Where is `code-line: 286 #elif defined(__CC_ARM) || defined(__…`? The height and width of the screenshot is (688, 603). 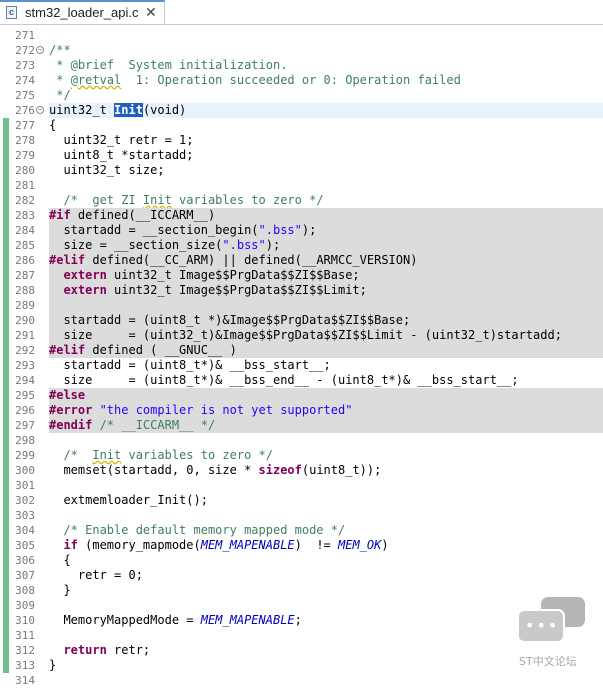 code-line: 286 #elif defined(__CC_ARM) || defined(__… is located at coordinates (301, 260).